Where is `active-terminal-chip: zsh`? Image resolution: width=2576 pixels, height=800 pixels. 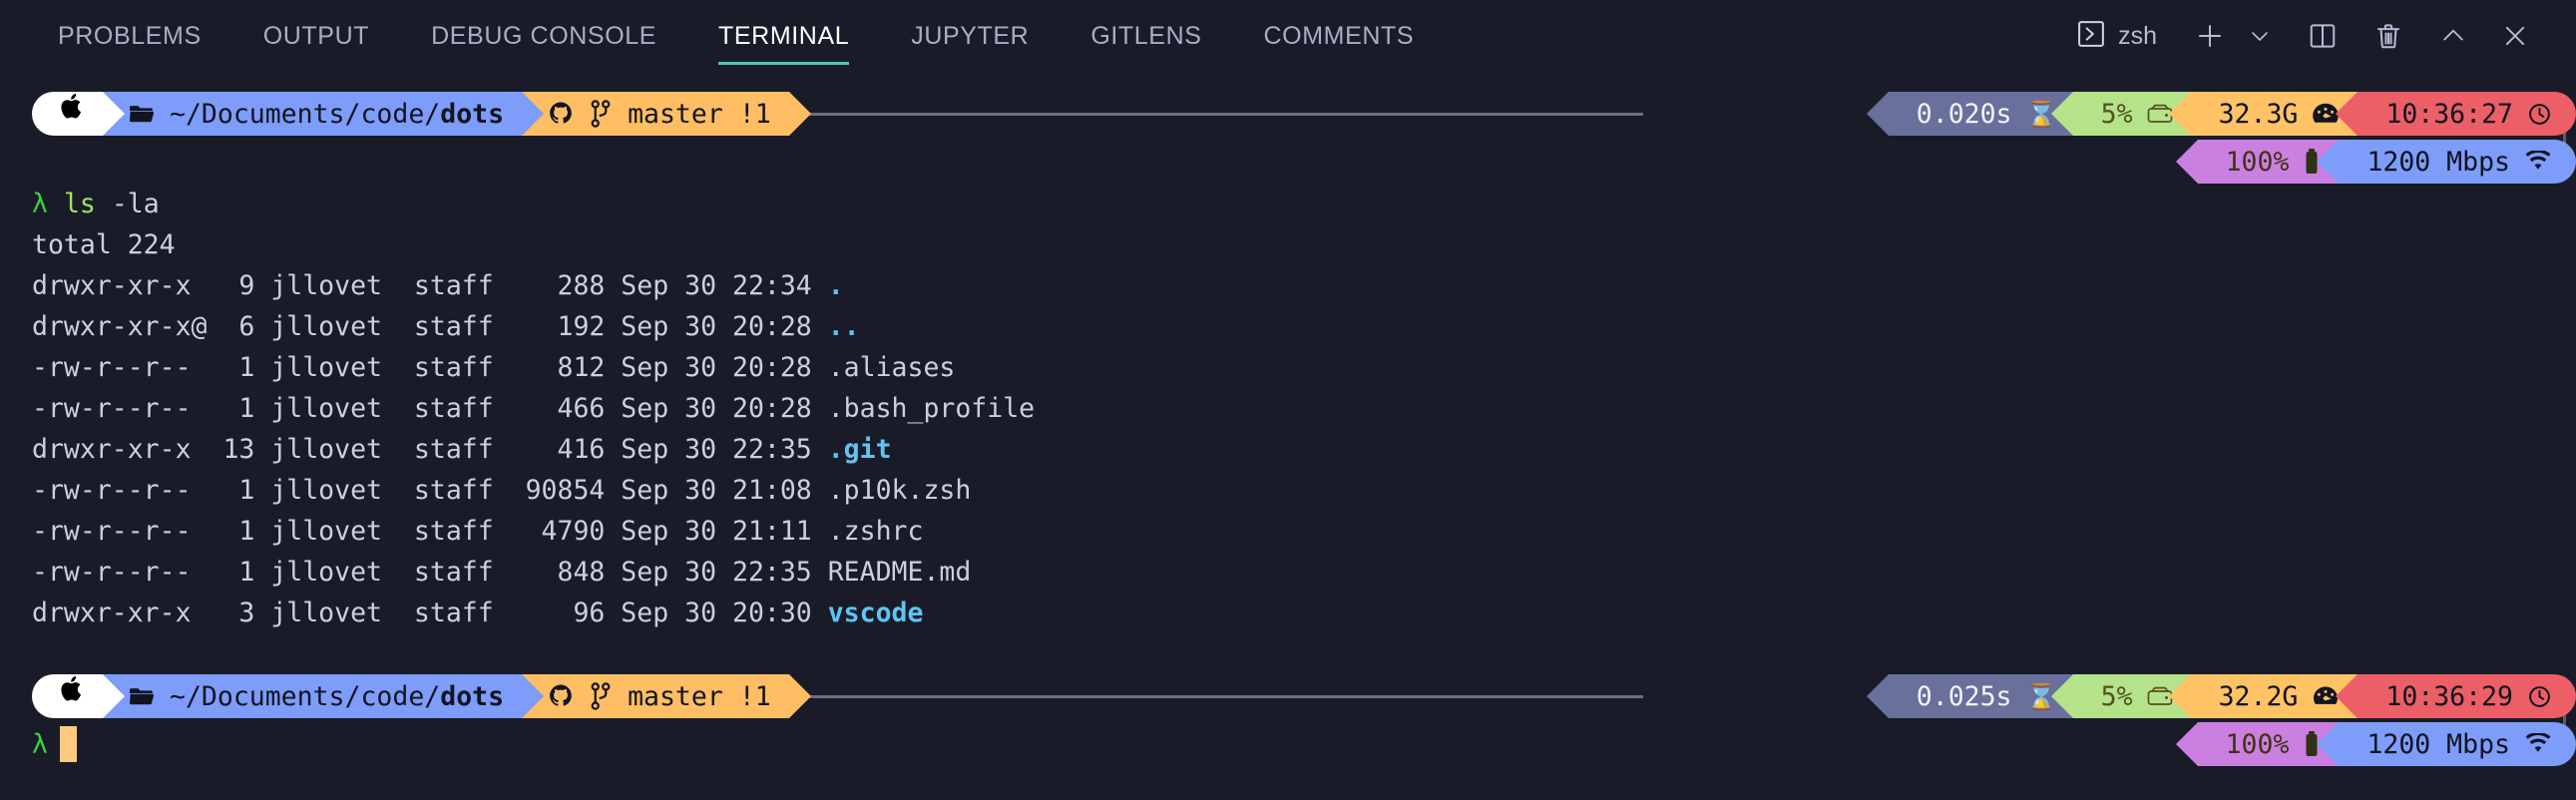 active-terminal-chip: zsh is located at coordinates (2116, 36).